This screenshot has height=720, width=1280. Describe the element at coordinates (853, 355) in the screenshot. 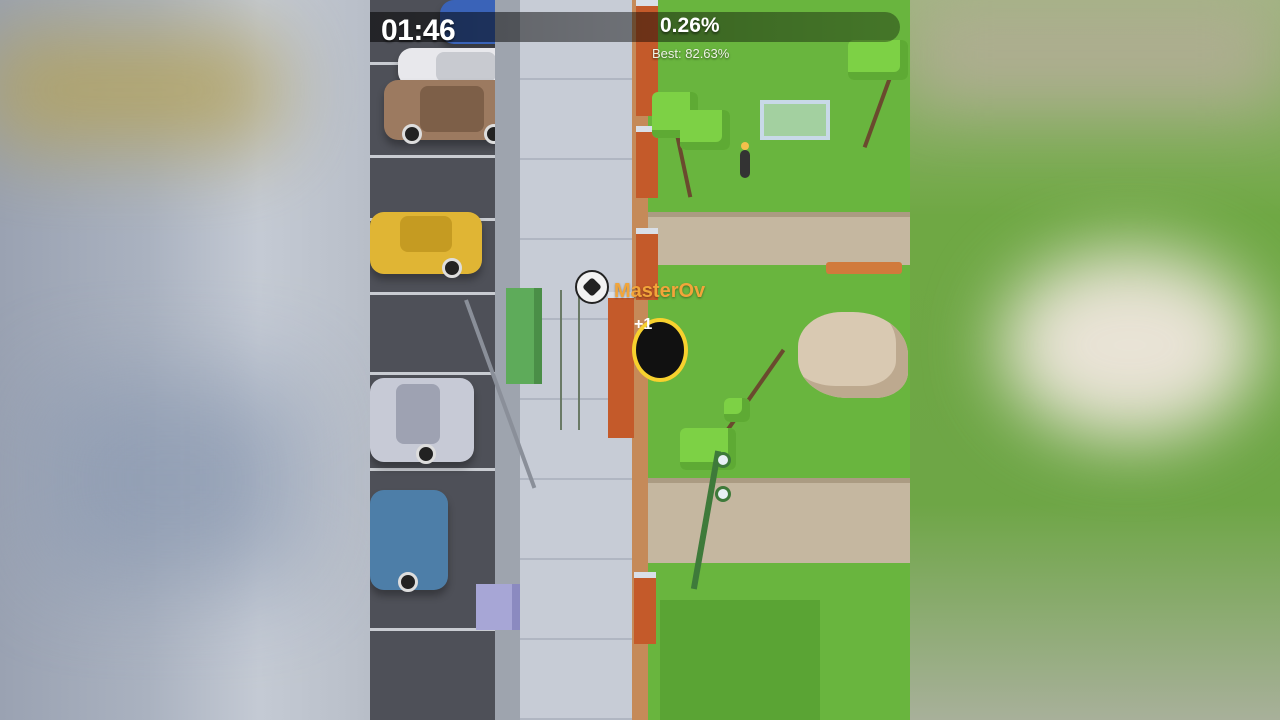

I see `boulder` at that location.